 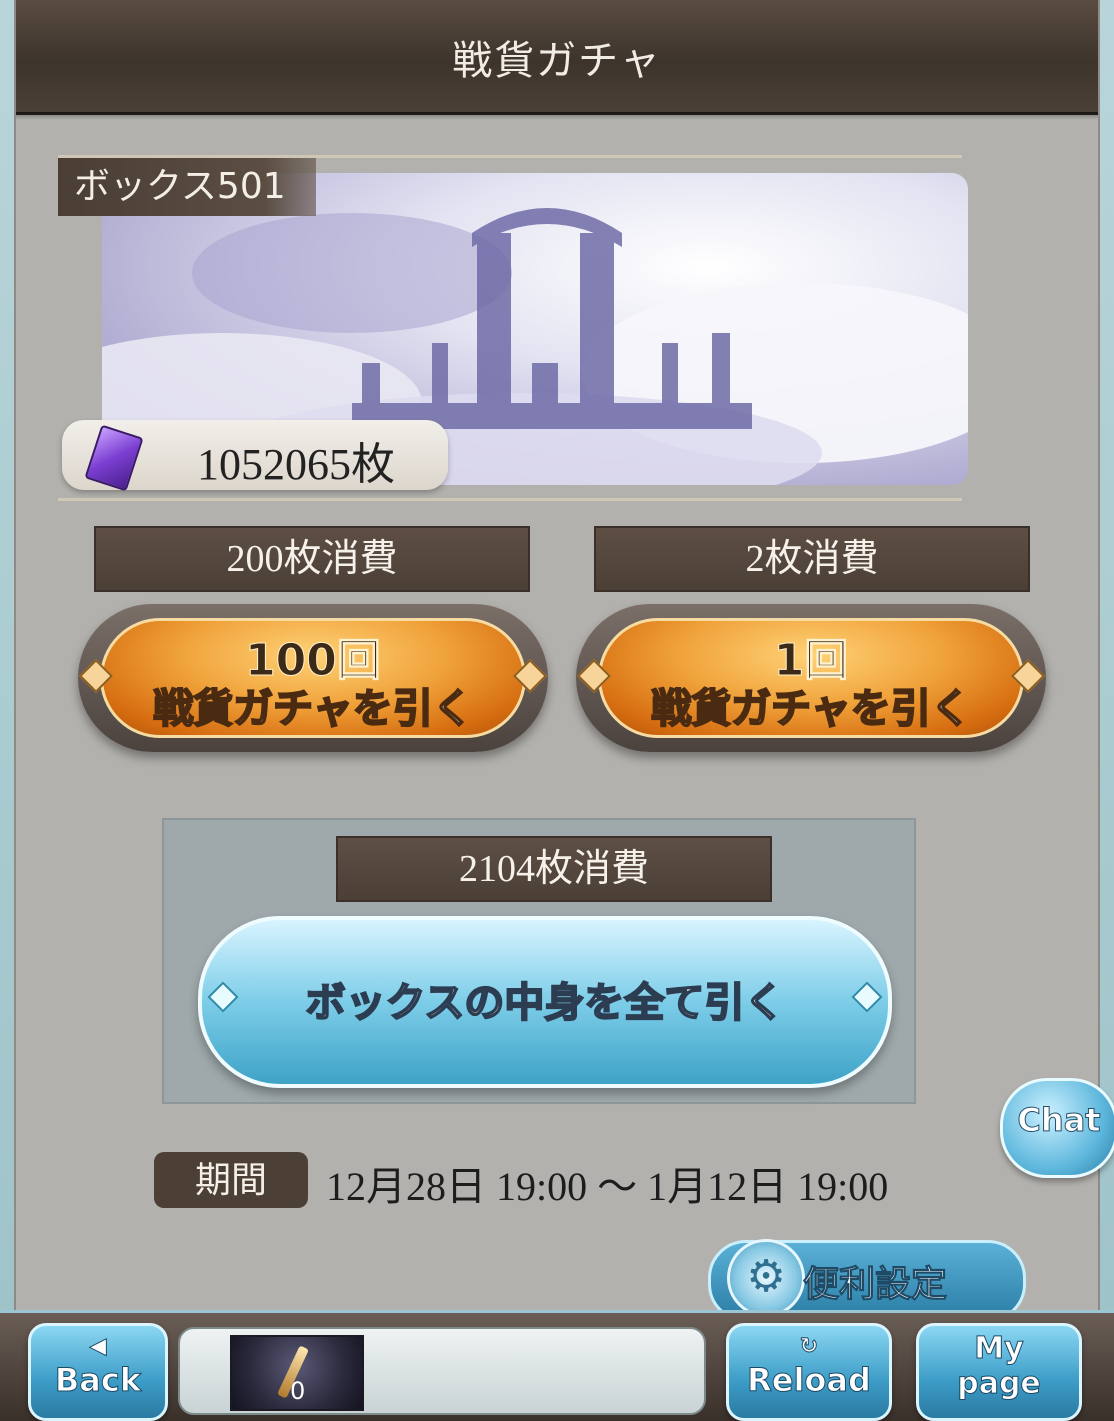 I want to click on title-bar: 戦貨ガチャ, so click(x=557, y=60).